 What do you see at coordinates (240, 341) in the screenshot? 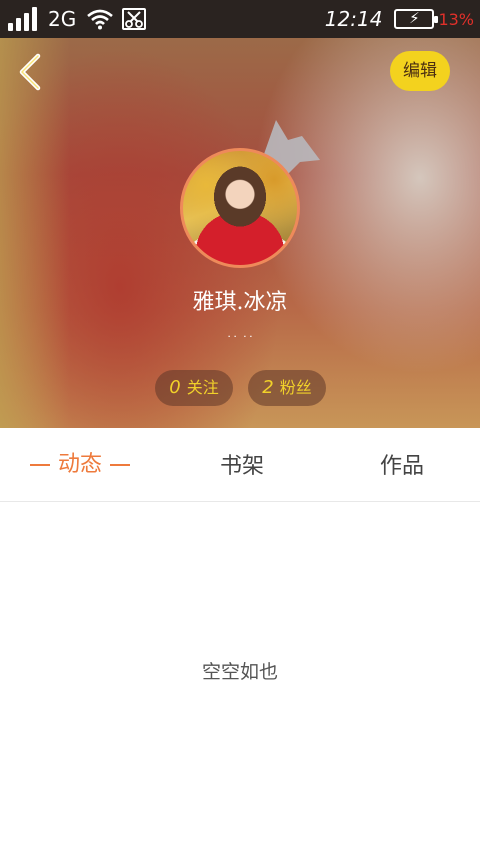
I see `user-signature: ˙˙ ˙˙` at bounding box center [240, 341].